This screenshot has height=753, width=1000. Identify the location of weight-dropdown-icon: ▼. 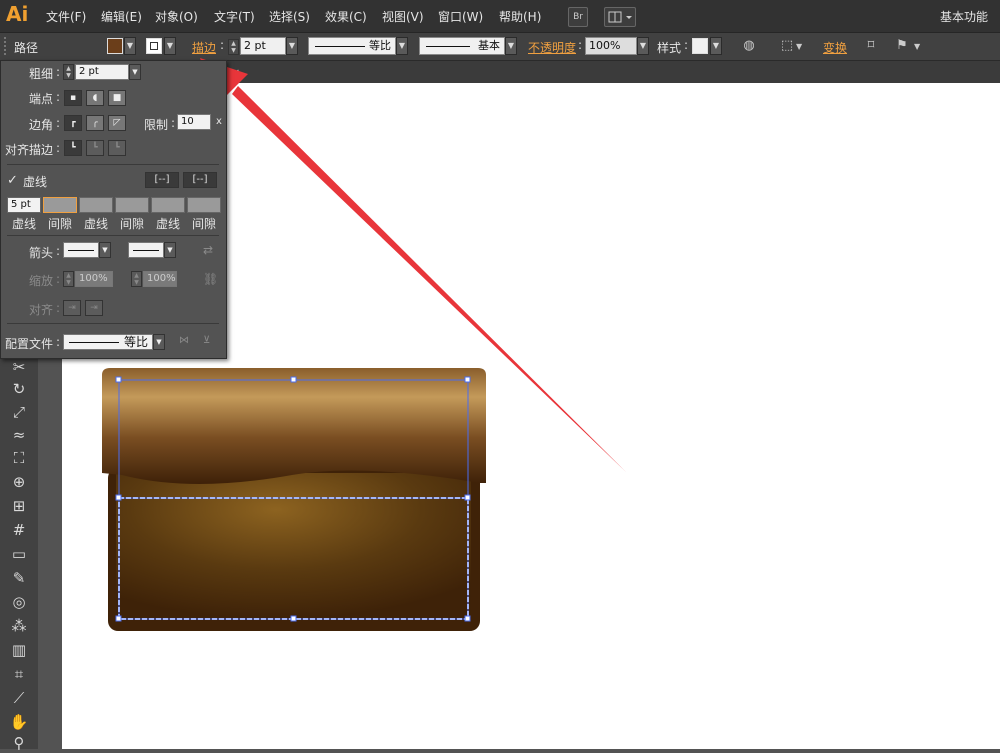
(135, 72).